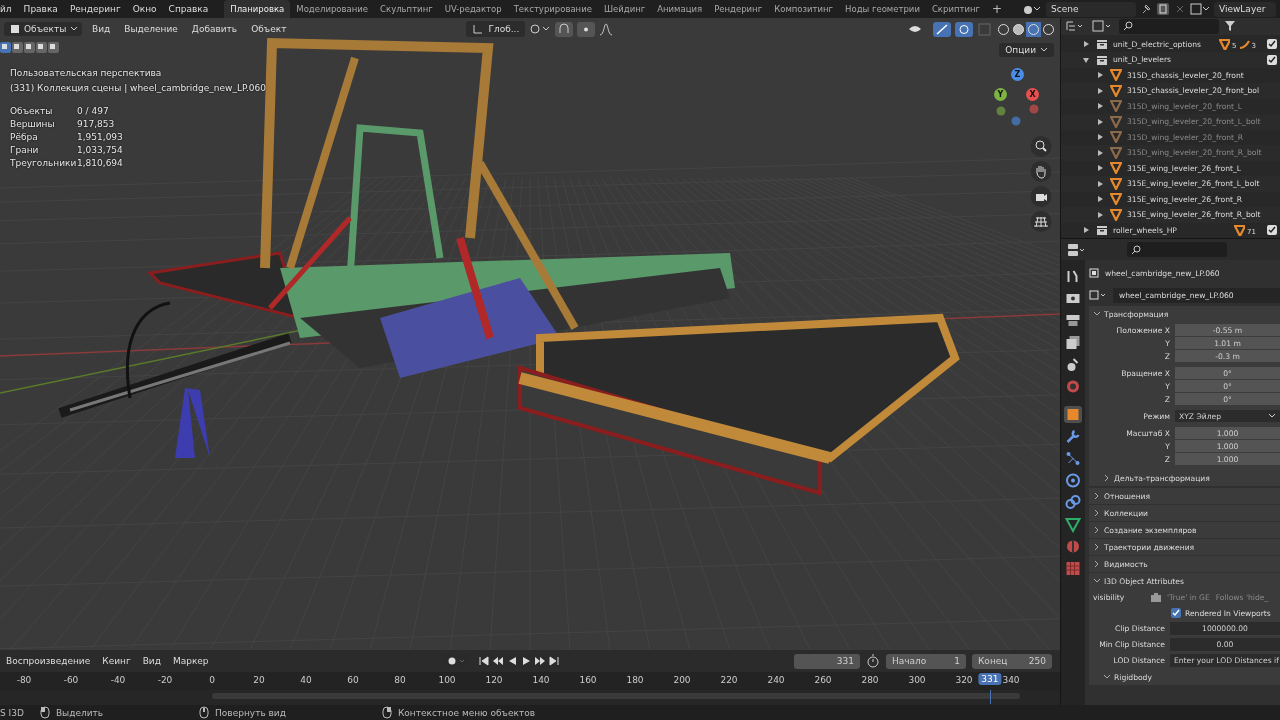 The image size is (1280, 720). Describe the element at coordinates (144, 9) in the screenshot. I see `menu-item: Окно` at that location.